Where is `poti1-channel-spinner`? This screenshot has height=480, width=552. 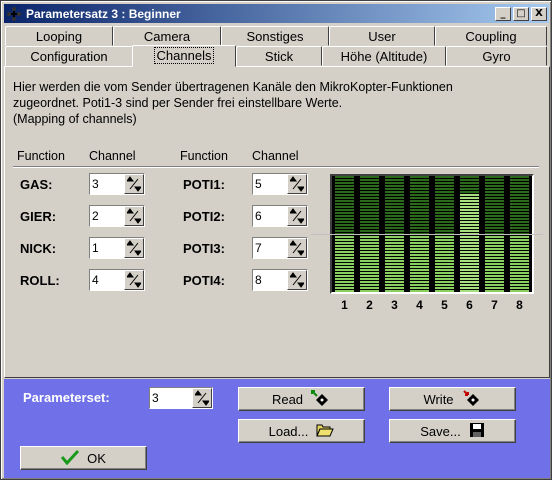
poti1-channel-spinner is located at coordinates (280, 184).